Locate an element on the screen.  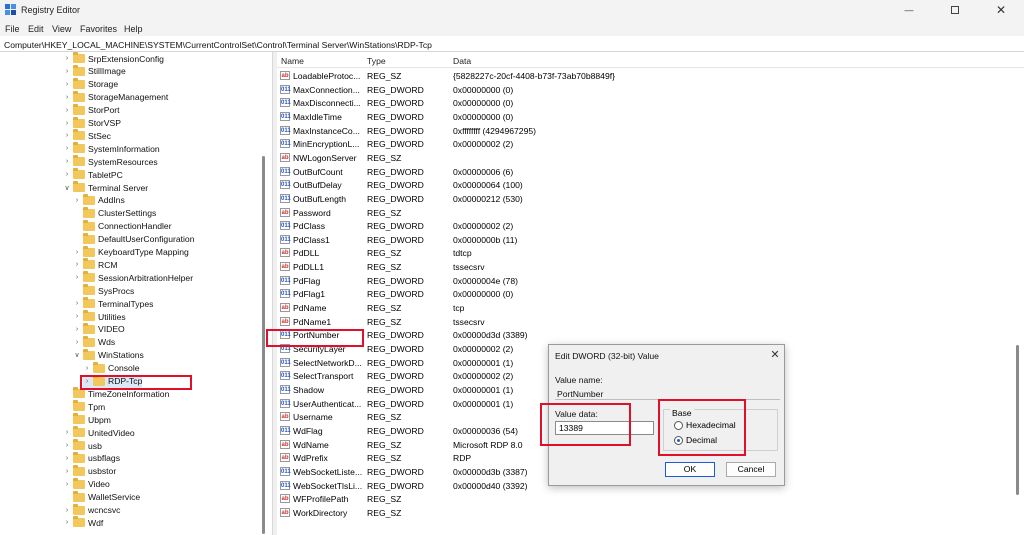
tree-item: › StillImage is located at coordinates (94, 71).